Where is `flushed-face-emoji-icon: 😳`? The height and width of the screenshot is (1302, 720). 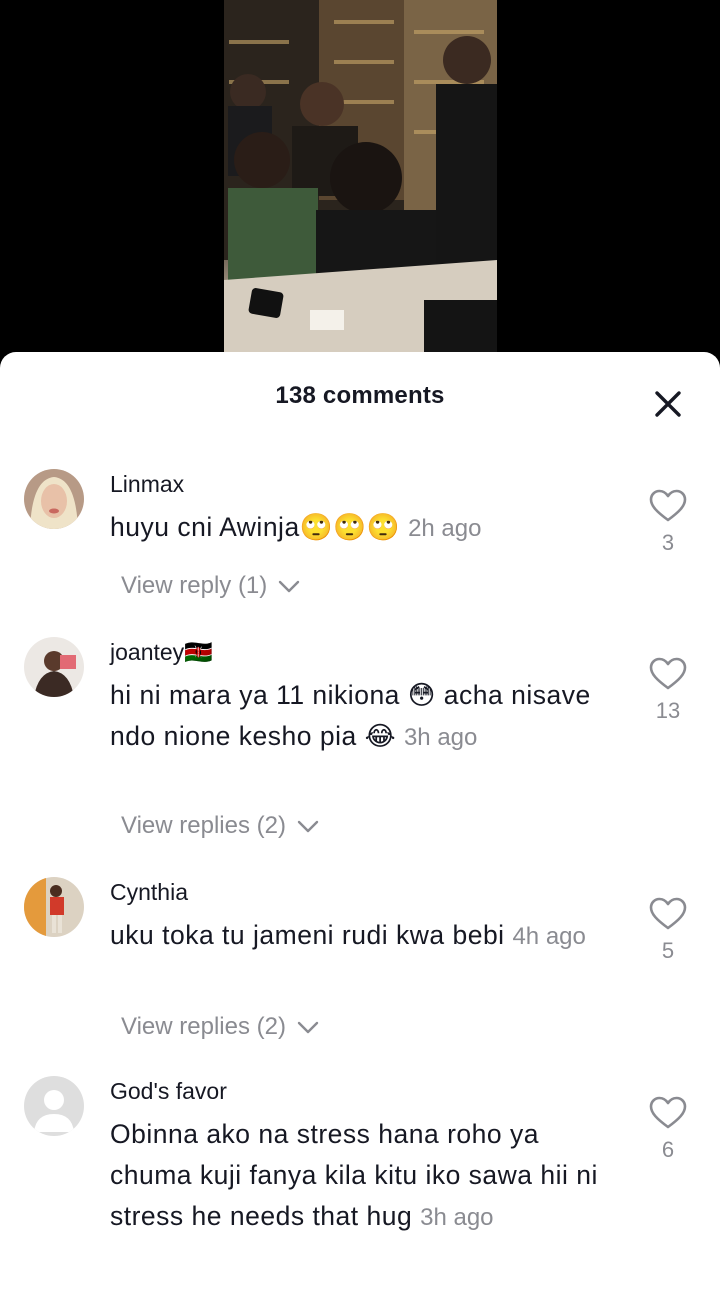
flushed-face-emoji-icon: 😳 is located at coordinates (421, 695).